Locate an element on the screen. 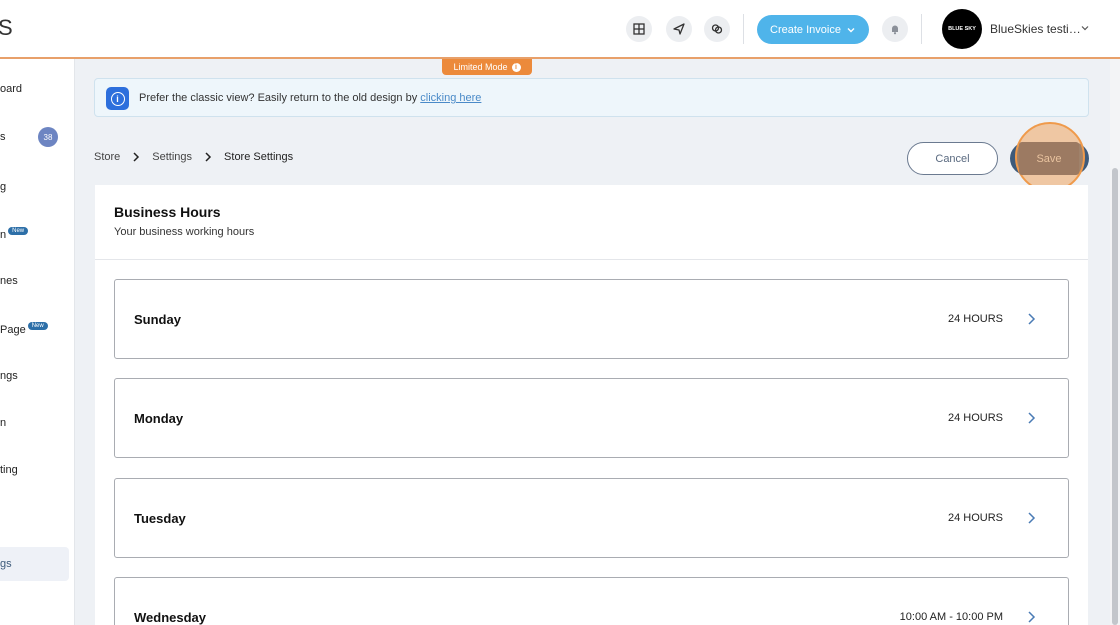 Image resolution: width=1120 pixels, height=625 pixels. breadcrumb-store: Store is located at coordinates (107, 157).